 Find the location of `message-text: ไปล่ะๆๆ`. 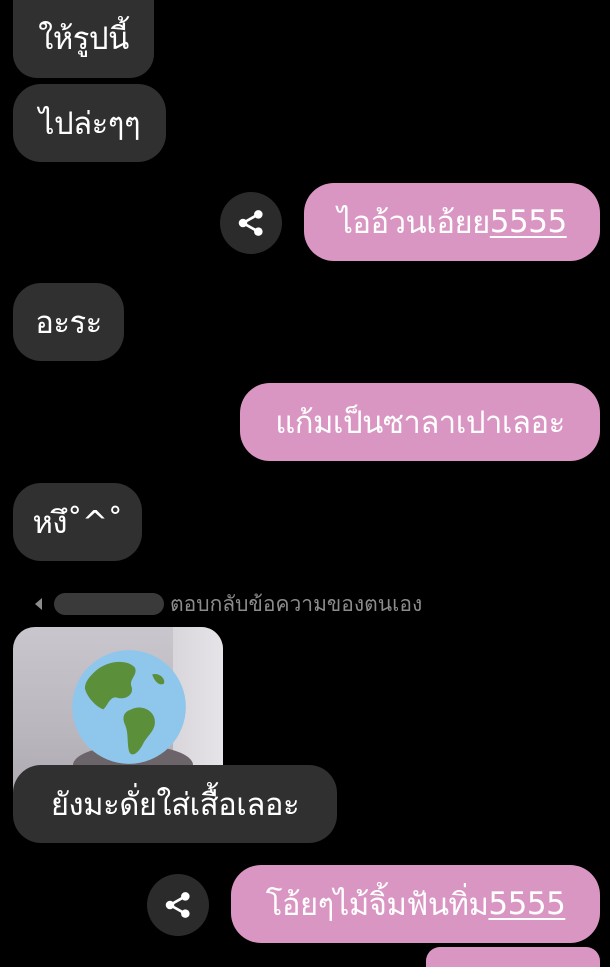

message-text: ไปล่ะๆๆ is located at coordinates (89, 124).